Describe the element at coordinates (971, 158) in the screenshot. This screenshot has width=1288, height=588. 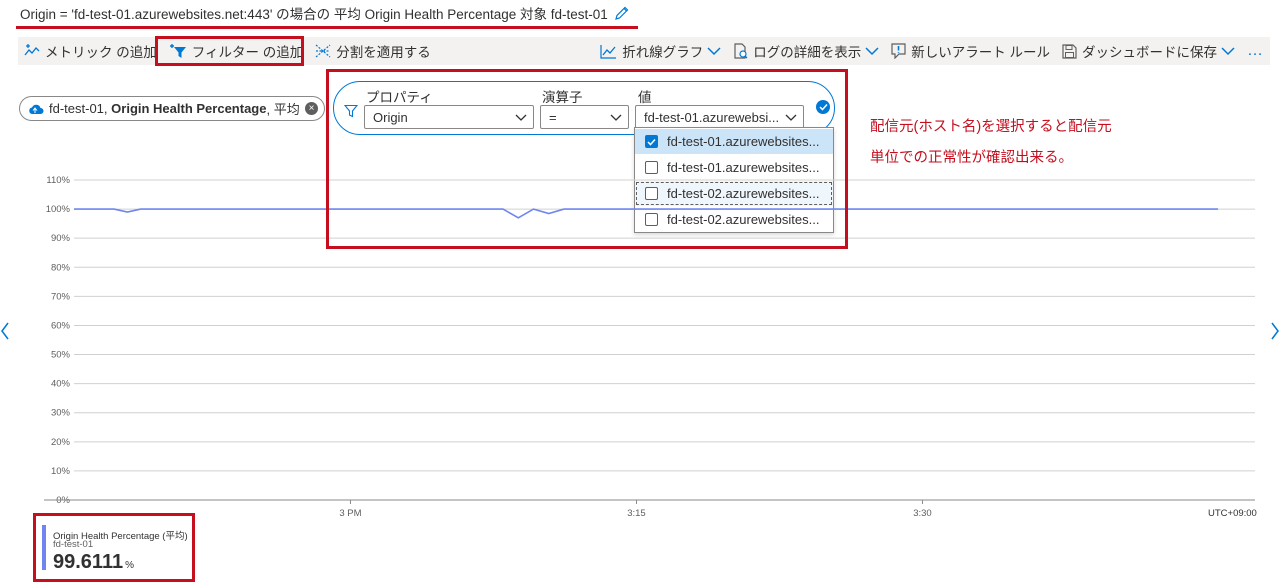
I see `annotation-line-2: 単位での正常性が確認出来る。` at that location.